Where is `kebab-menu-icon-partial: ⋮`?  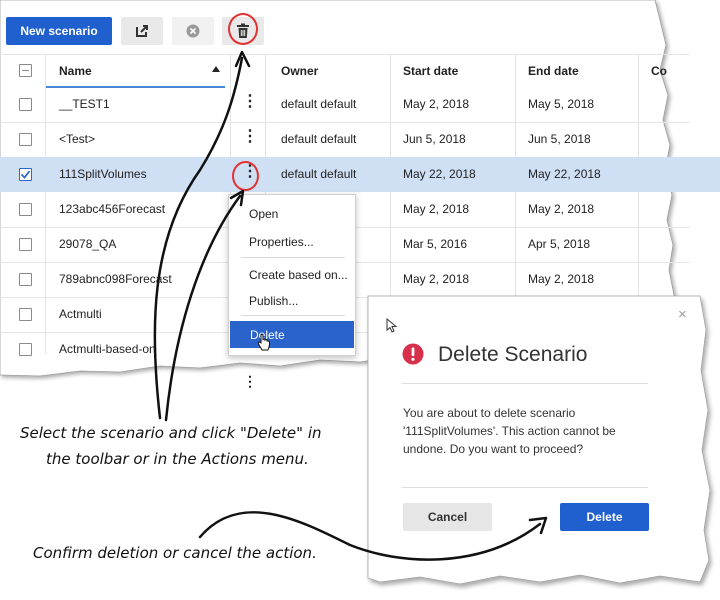 kebab-menu-icon-partial: ⋮ is located at coordinates (250, 381).